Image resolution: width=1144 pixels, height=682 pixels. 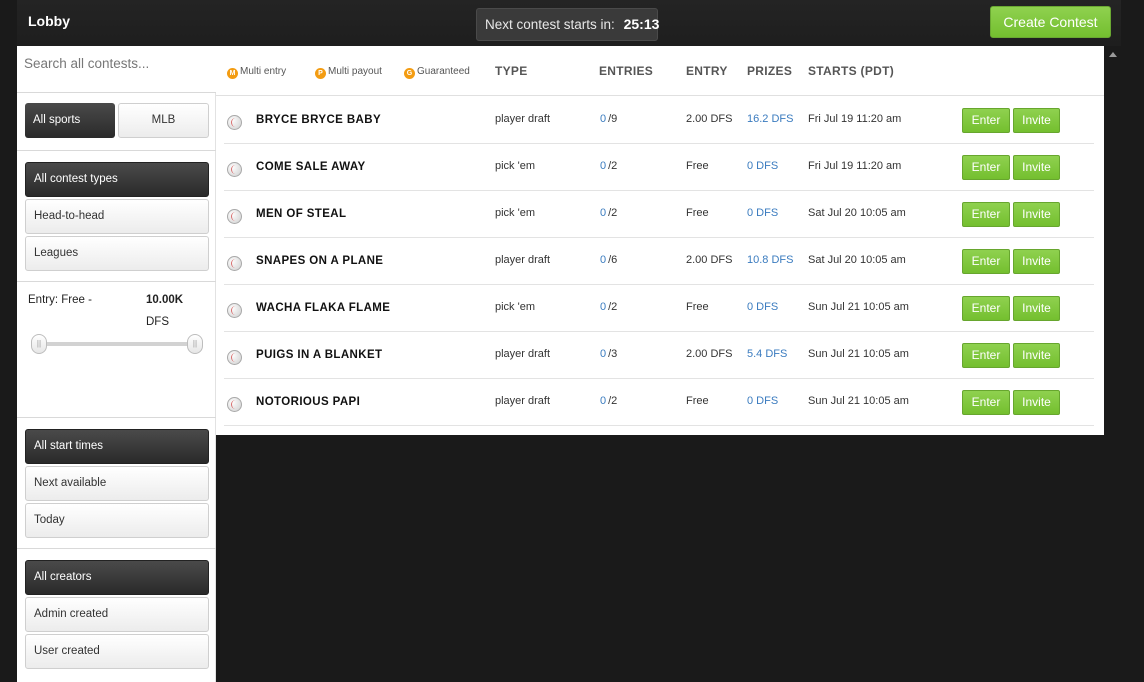 I want to click on filter-head-to-head: Head-to-head, so click(x=117, y=216).